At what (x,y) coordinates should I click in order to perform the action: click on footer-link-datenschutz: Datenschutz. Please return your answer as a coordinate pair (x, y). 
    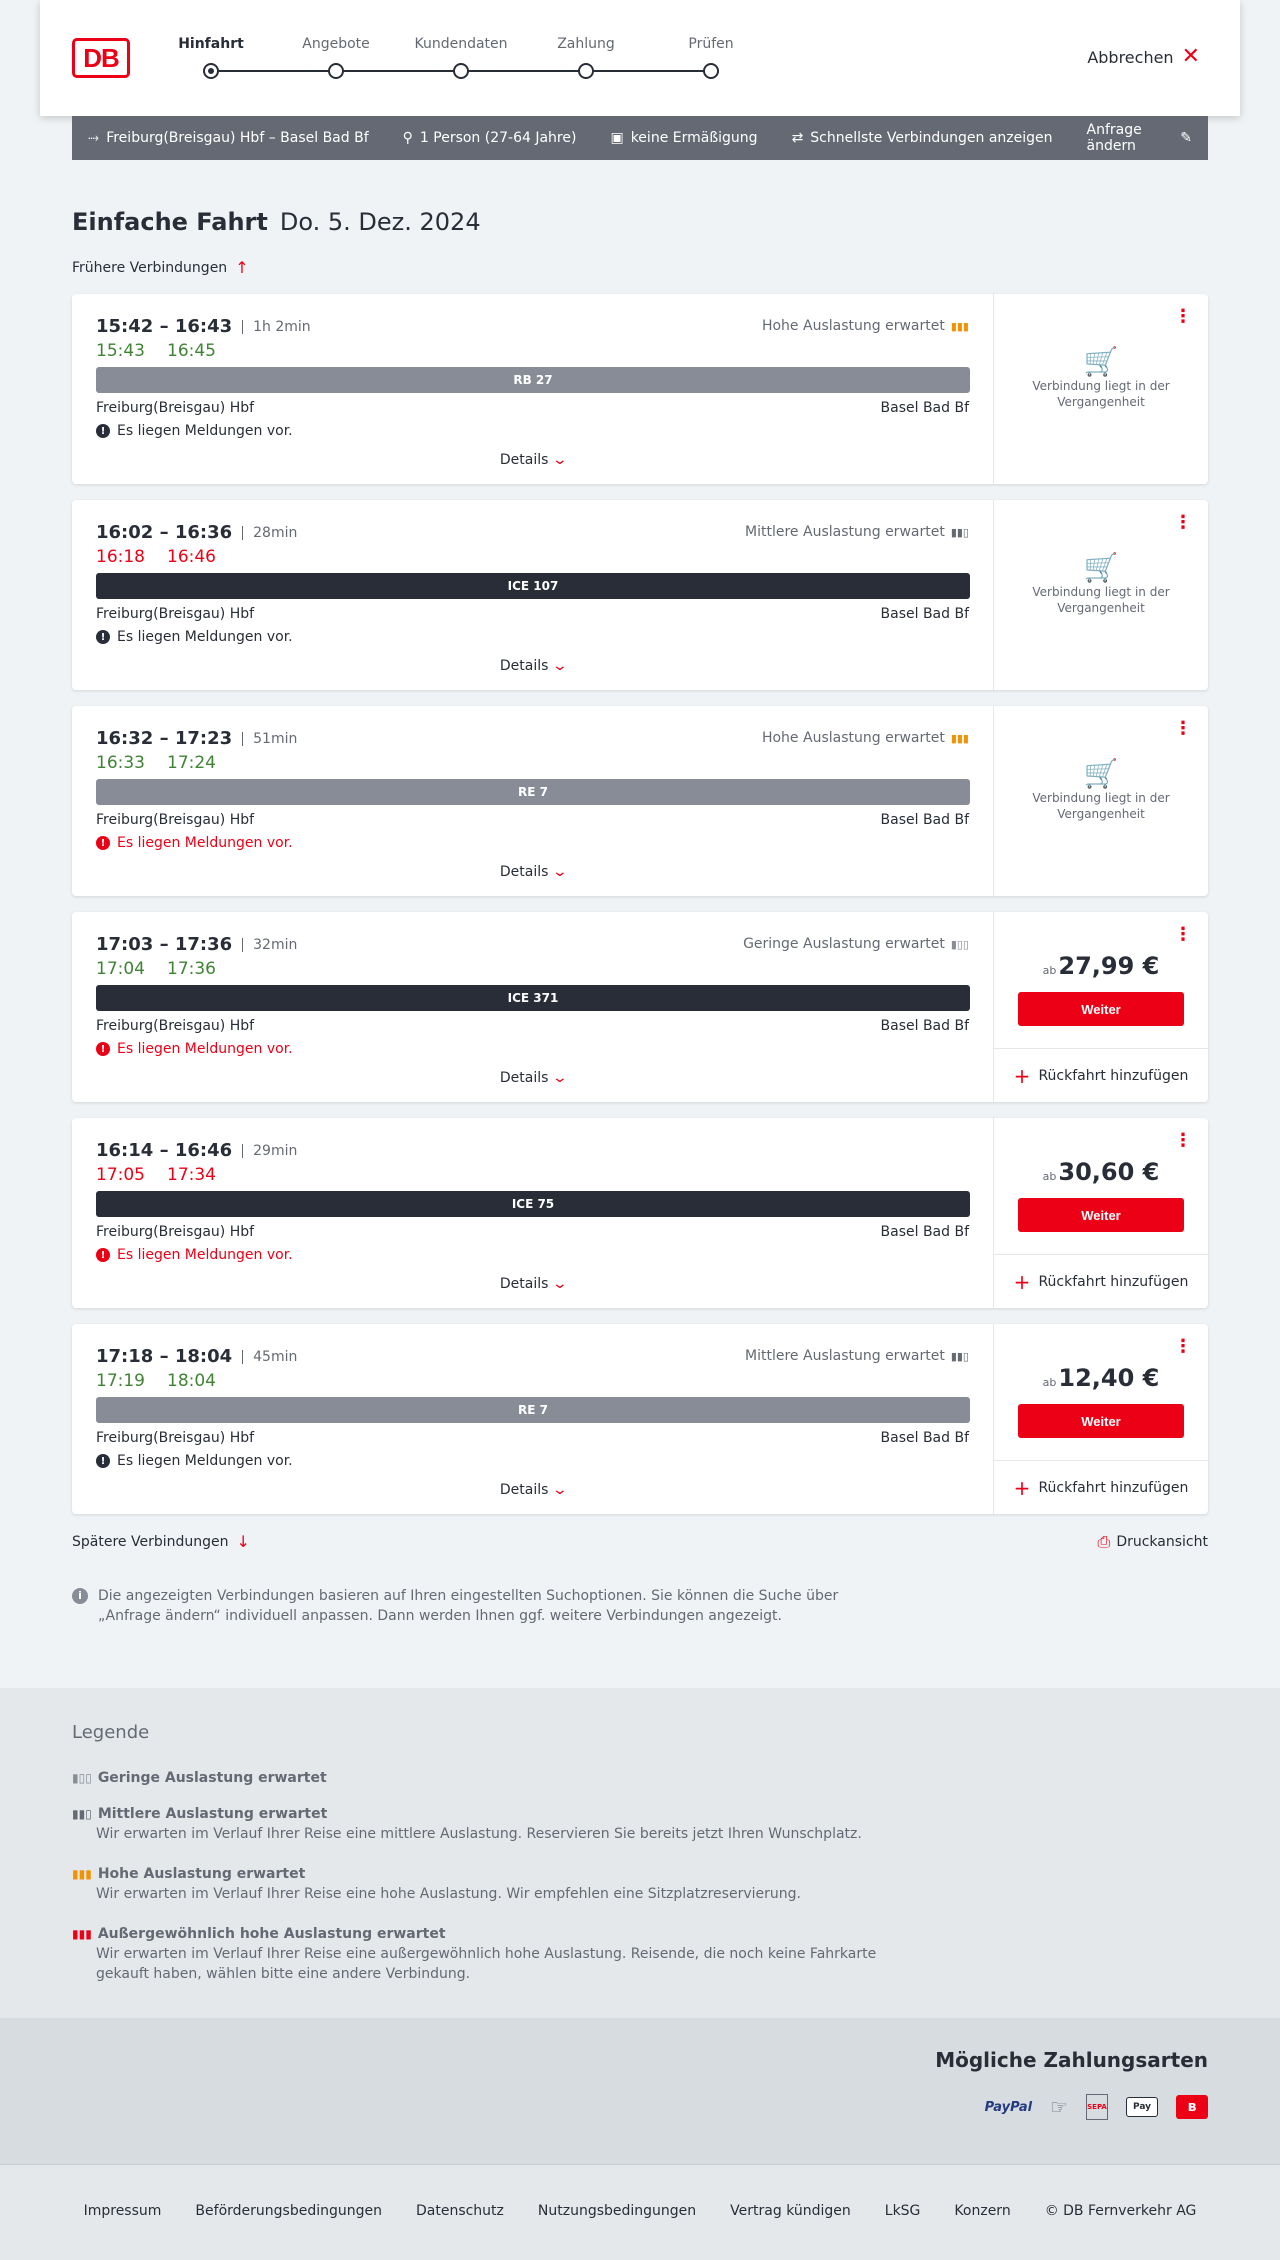
    Looking at the image, I should click on (460, 2211).